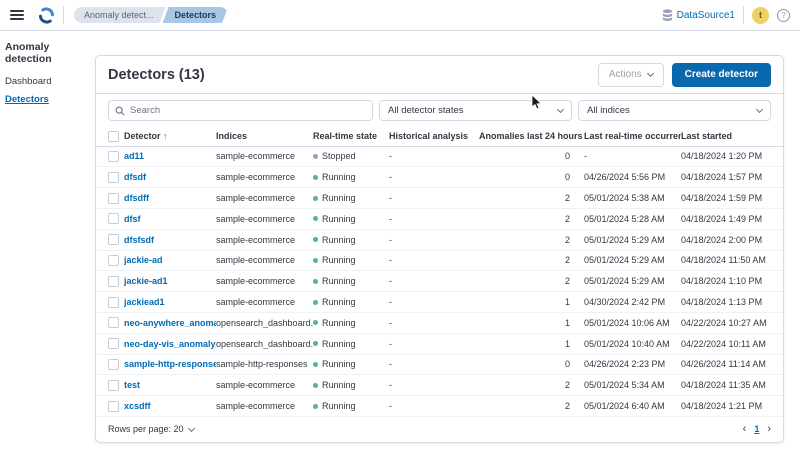  Describe the element at coordinates (156, 74) in the screenshot. I see `page-title: Detectors (13)` at that location.